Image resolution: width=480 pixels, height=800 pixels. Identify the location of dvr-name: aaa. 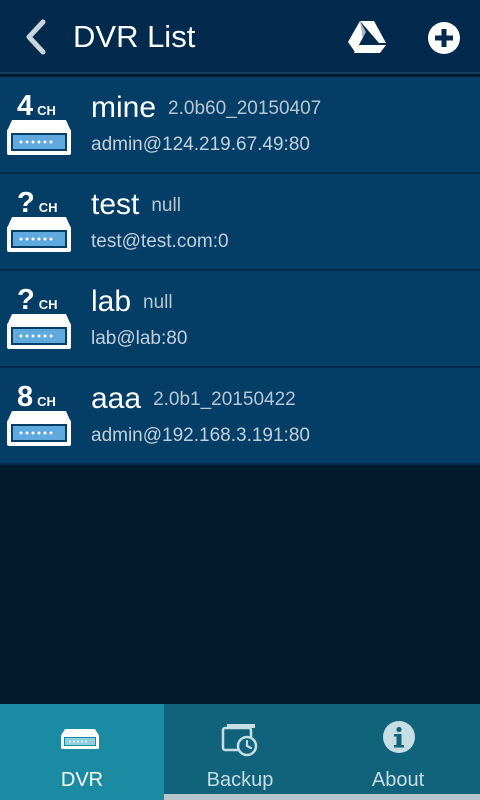
(116, 398).